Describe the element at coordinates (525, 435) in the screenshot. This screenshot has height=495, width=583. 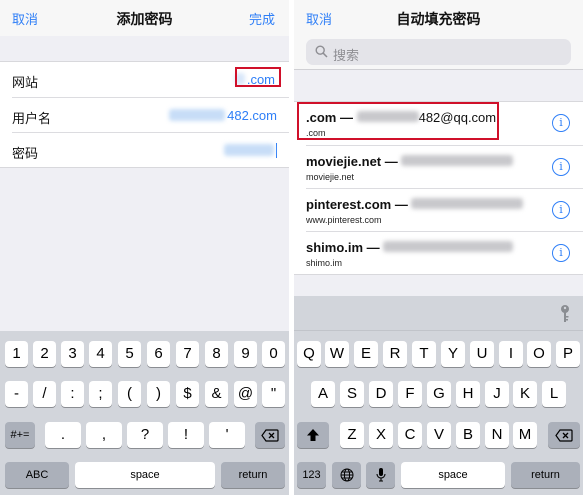
I see `key: M` at that location.